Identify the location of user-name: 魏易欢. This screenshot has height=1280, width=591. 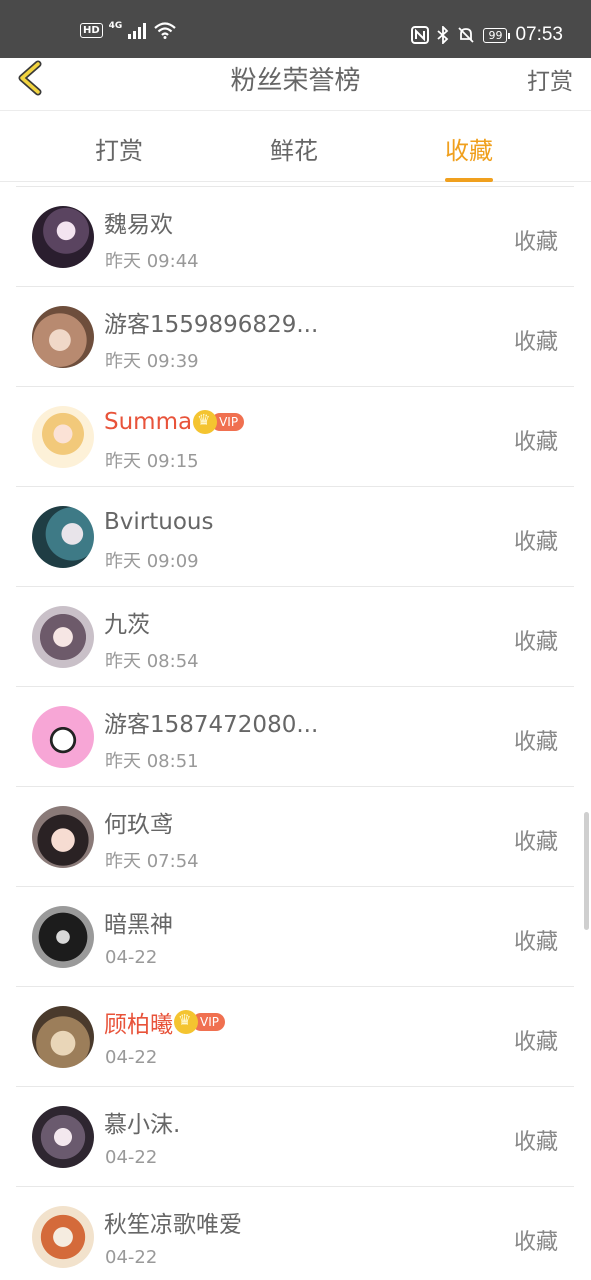
(138, 225).